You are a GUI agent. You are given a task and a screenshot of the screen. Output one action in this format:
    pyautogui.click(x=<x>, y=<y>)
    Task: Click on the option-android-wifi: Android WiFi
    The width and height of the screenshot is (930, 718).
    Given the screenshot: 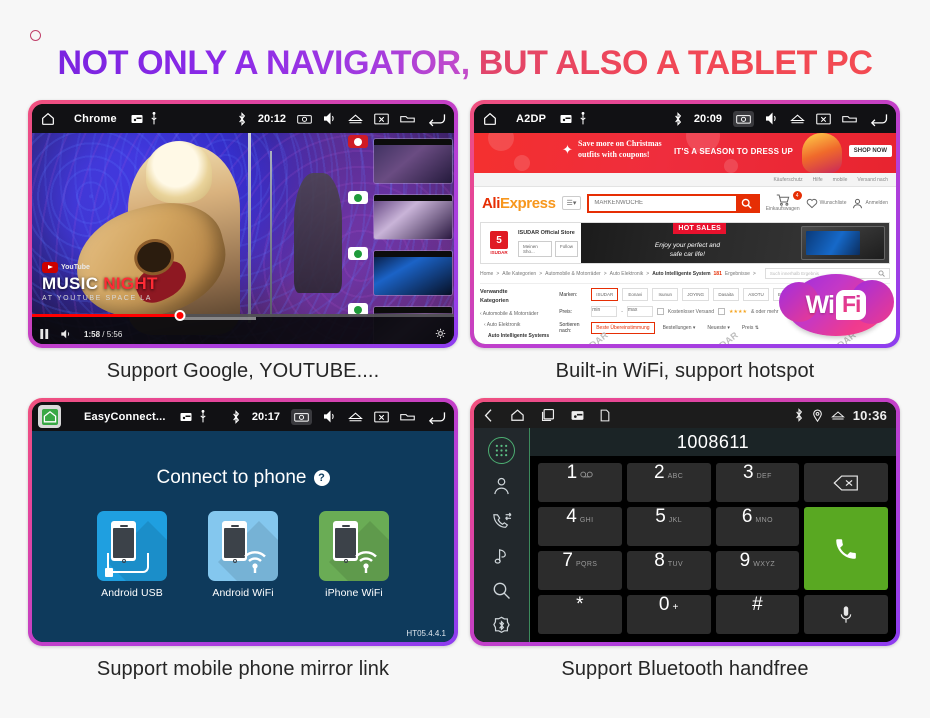 What is the action you would take?
    pyautogui.click(x=243, y=555)
    